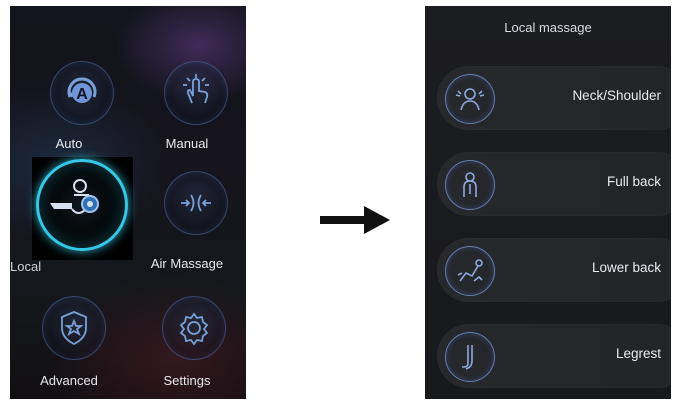  I want to click on tile-label-local: Local, so click(26, 266).